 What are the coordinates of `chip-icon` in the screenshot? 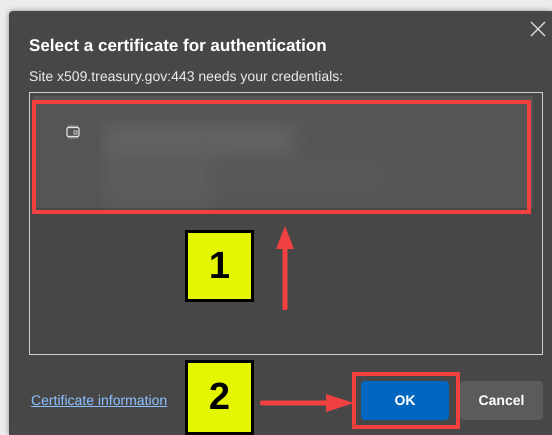 It's located at (73, 132).